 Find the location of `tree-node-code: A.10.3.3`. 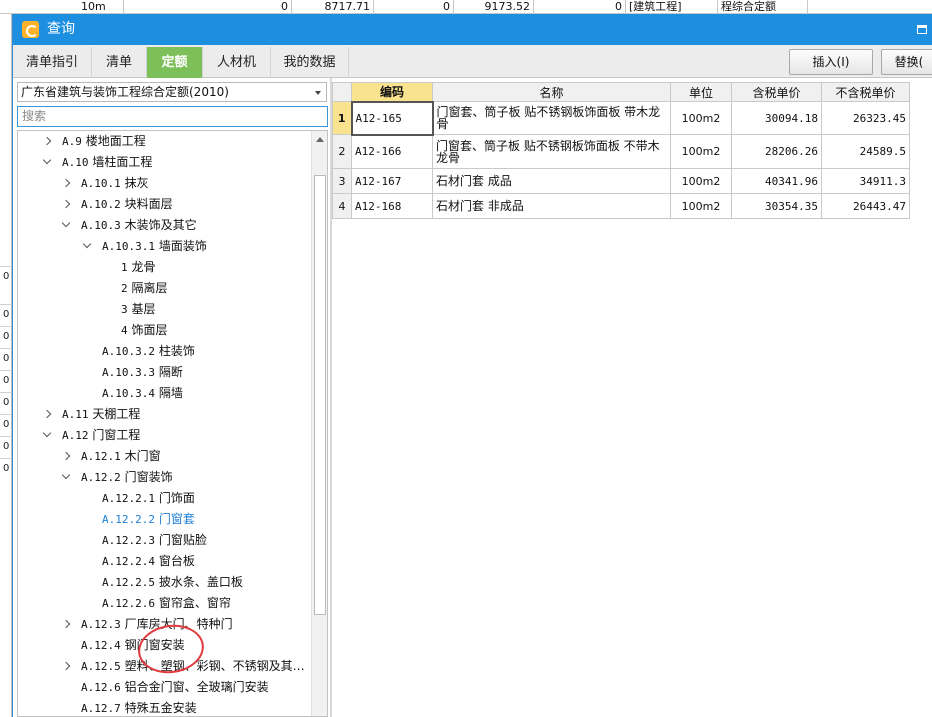

tree-node-code: A.10.3.3 is located at coordinates (128, 372).